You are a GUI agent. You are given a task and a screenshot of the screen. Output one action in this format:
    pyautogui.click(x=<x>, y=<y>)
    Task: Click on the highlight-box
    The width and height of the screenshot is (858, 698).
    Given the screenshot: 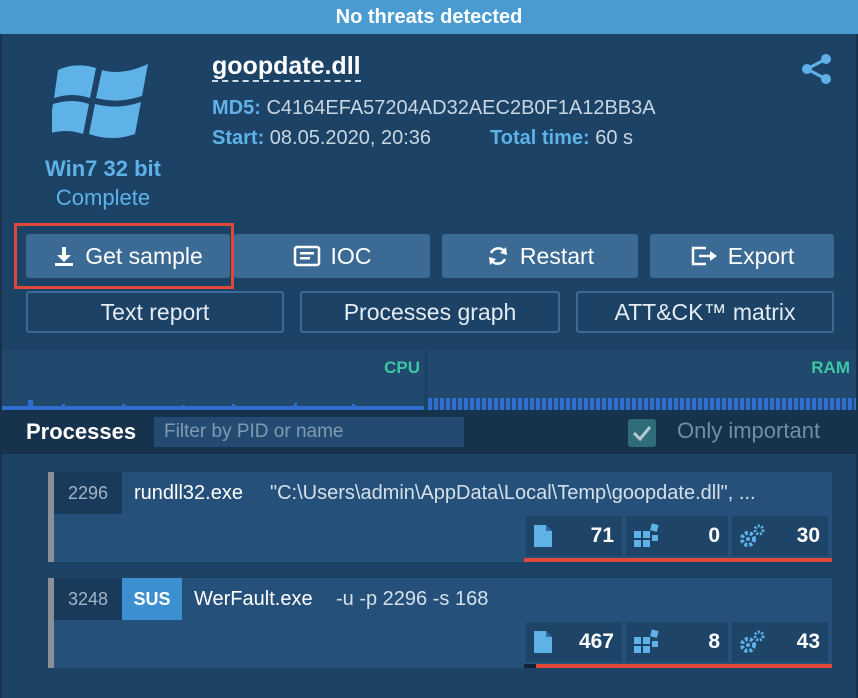 What is the action you would take?
    pyautogui.click(x=124, y=256)
    